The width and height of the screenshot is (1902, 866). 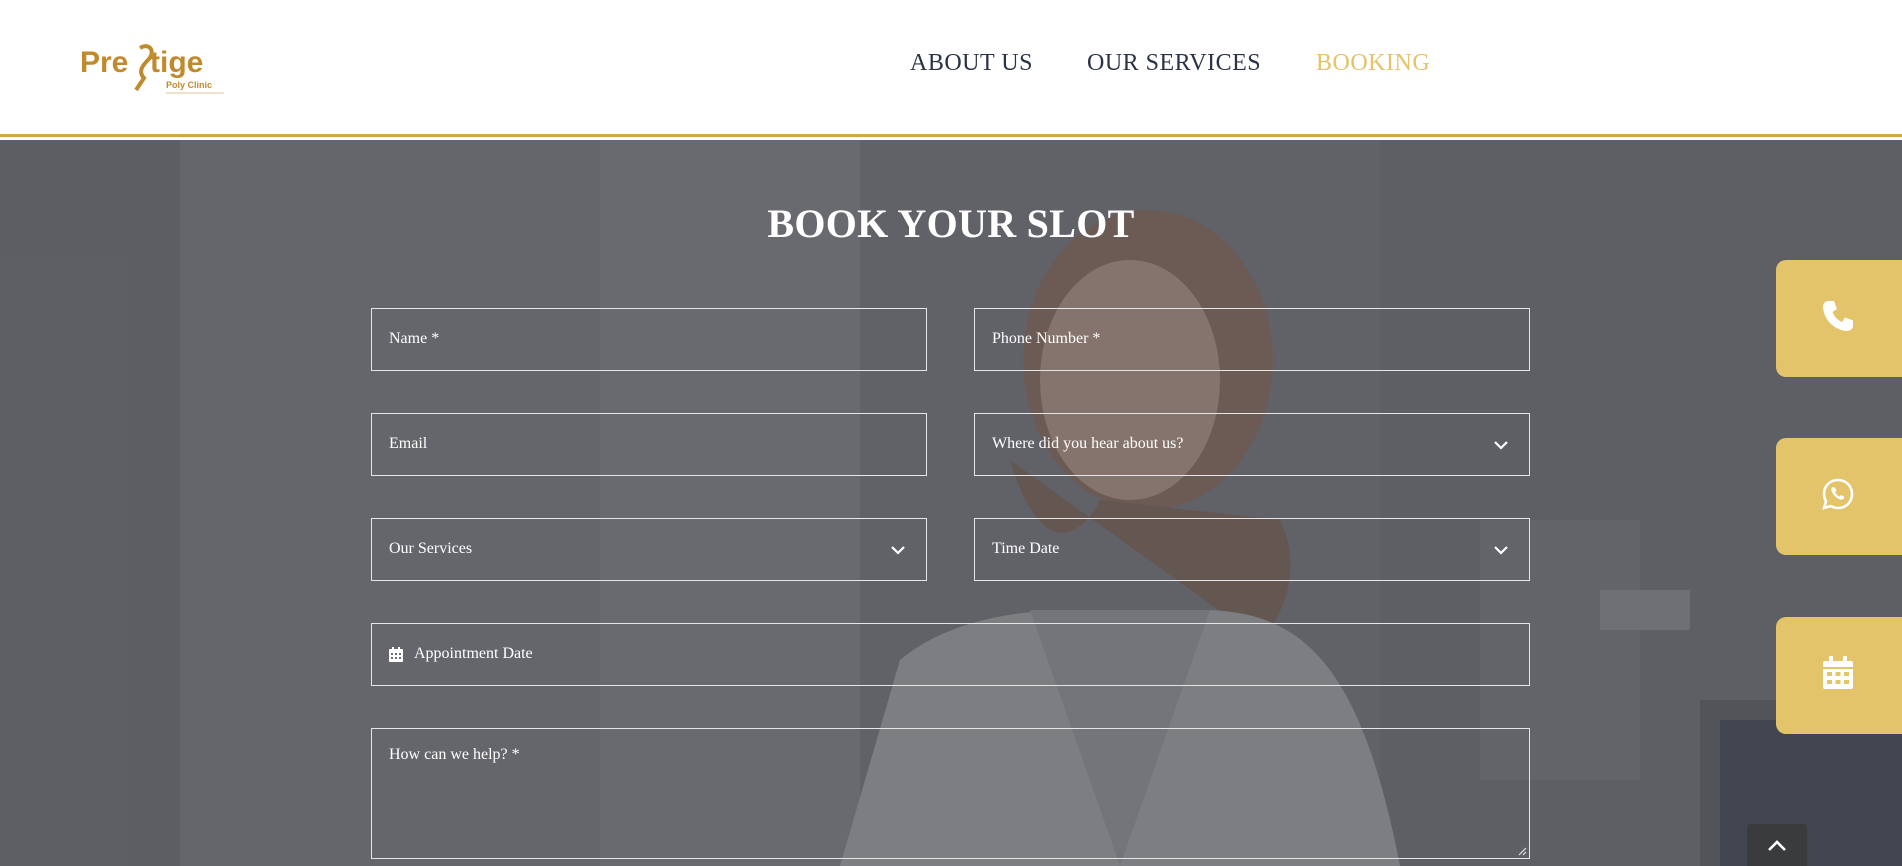 I want to click on chevron-up-icon, so click(x=1777, y=845).